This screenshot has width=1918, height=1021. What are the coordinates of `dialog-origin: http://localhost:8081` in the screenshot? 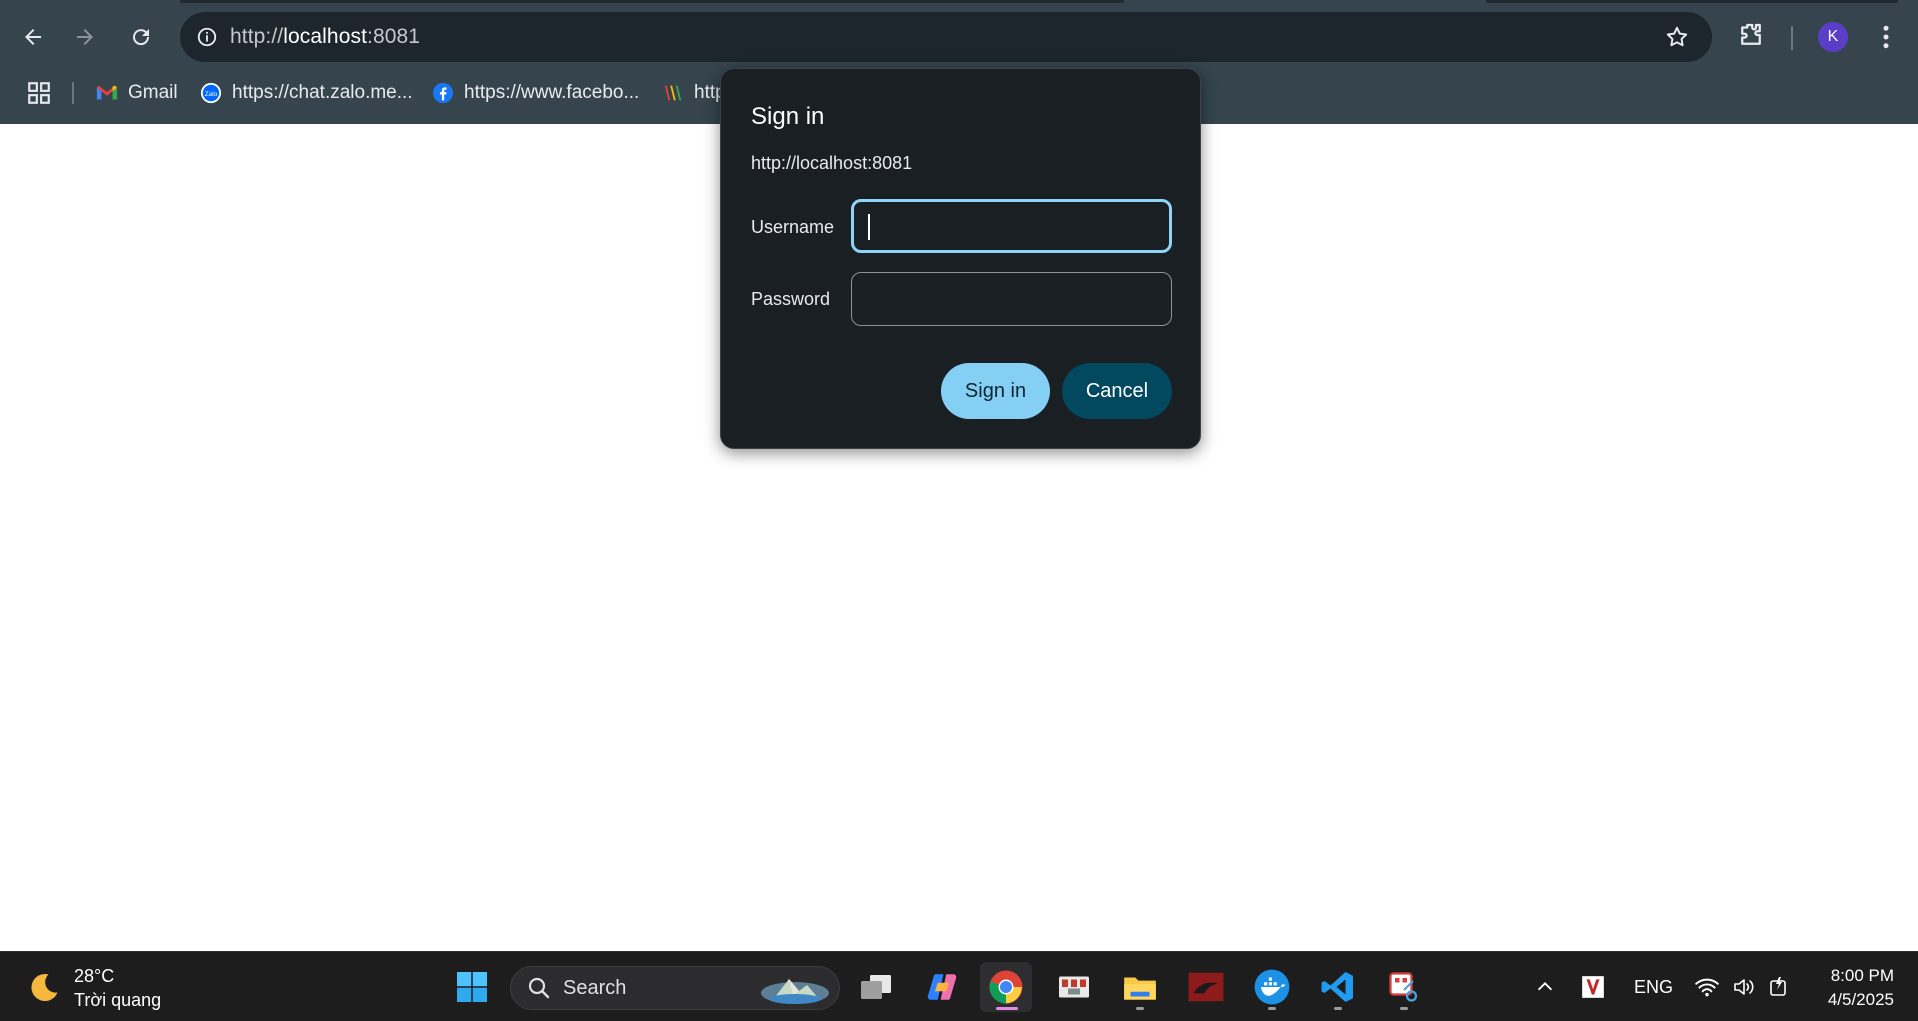 It's located at (832, 163).